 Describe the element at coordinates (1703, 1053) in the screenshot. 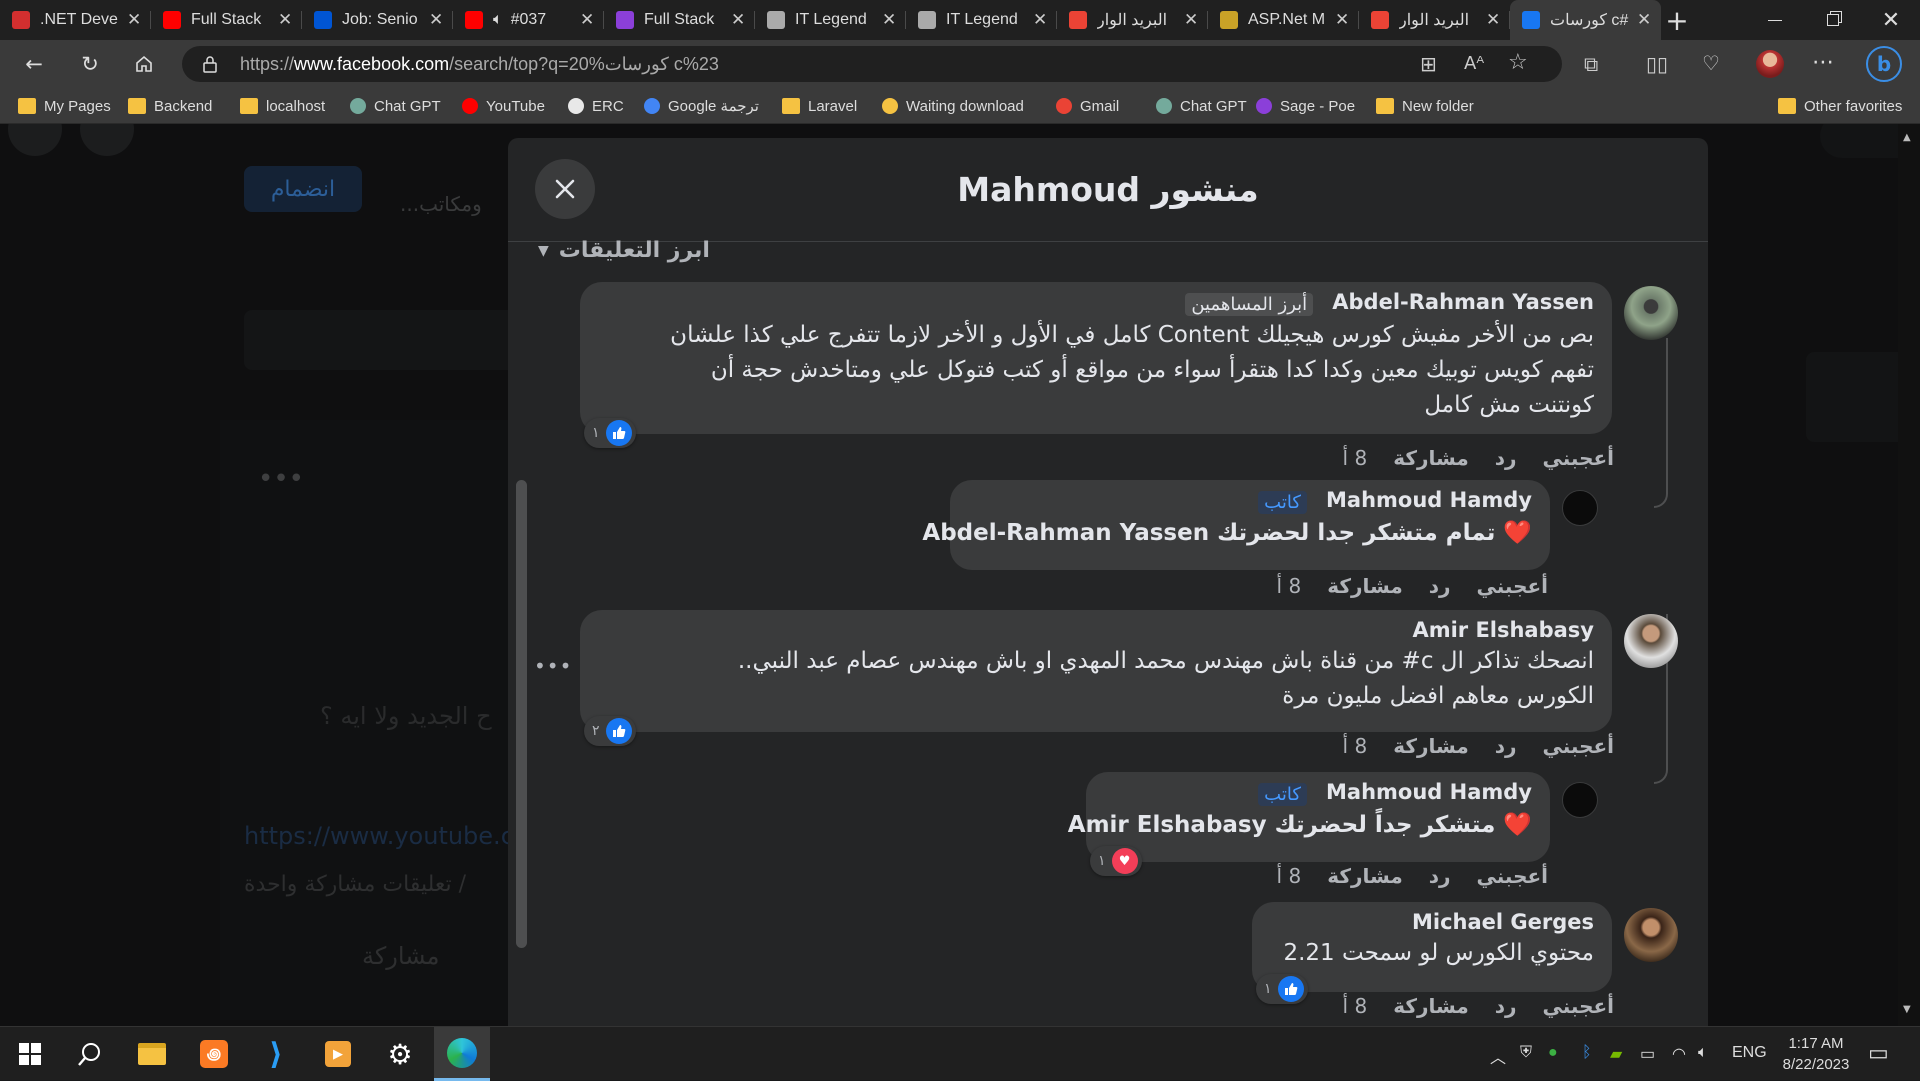

I see `volume-icon: 🔈︎` at that location.